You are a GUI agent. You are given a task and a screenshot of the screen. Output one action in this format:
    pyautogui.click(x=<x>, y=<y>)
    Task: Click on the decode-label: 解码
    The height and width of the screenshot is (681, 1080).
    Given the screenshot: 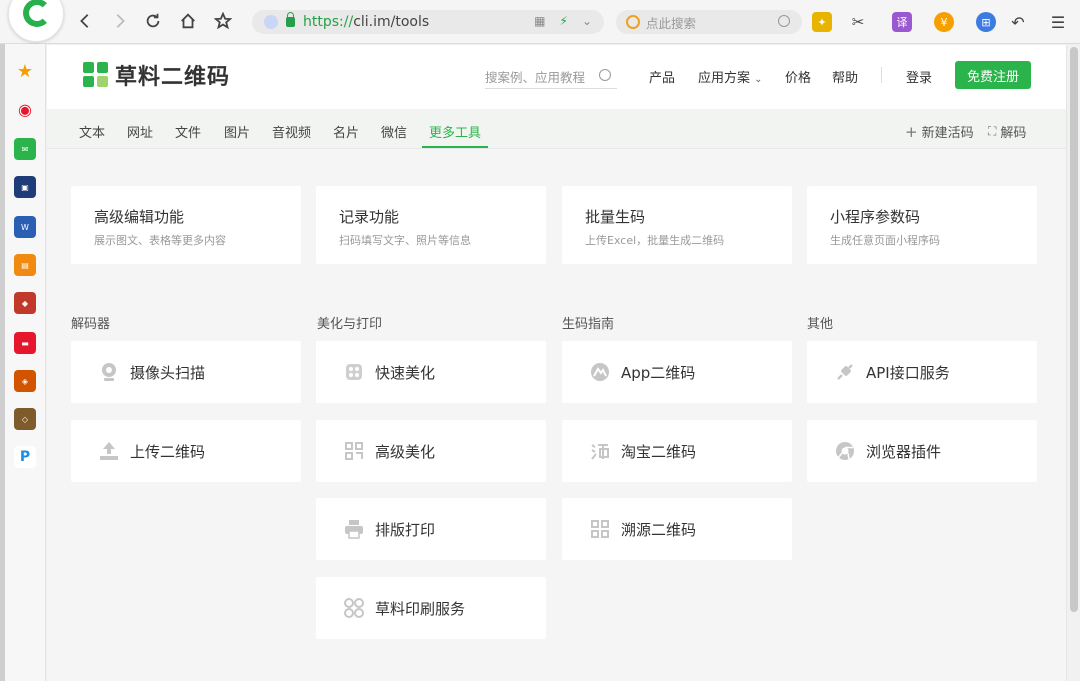 What is the action you would take?
    pyautogui.click(x=1013, y=133)
    